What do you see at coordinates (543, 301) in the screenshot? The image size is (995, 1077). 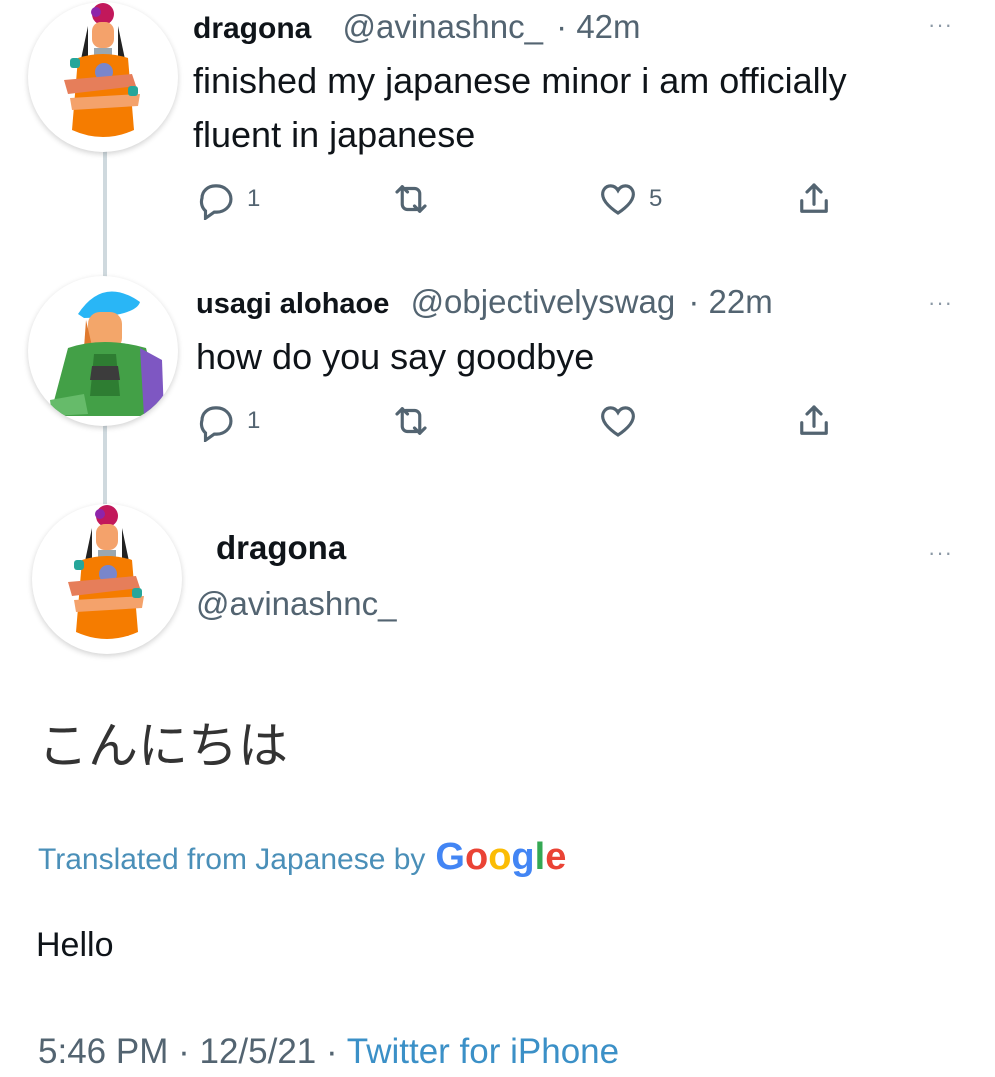 I see `user-handle: @objectivelyswag` at bounding box center [543, 301].